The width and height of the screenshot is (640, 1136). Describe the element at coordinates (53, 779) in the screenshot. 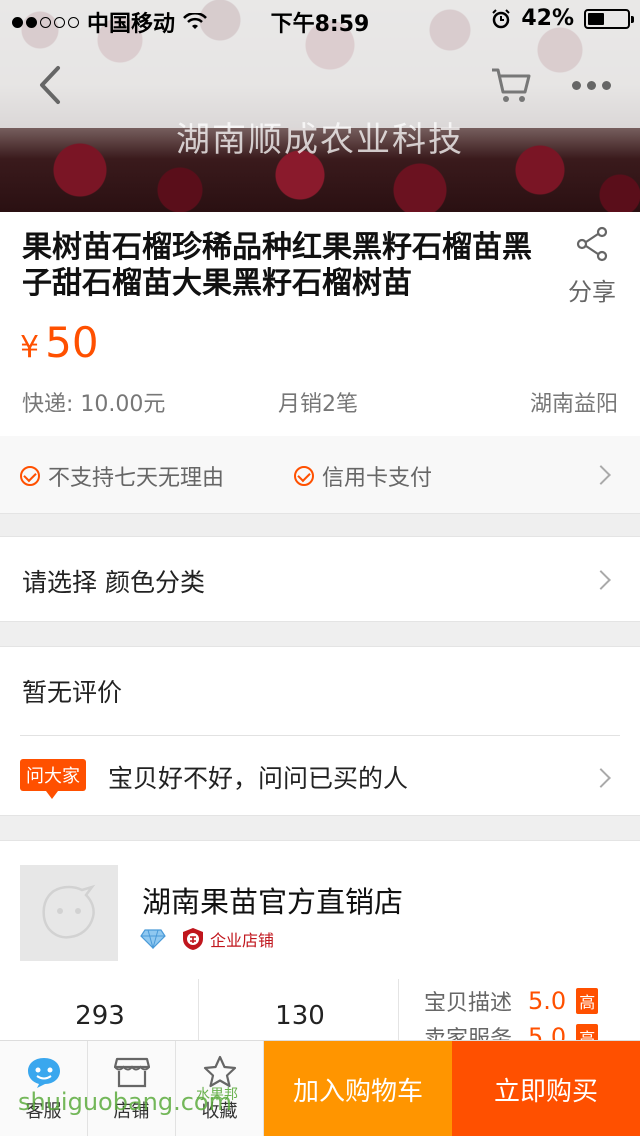

I see `ask-badge: 问大家` at that location.